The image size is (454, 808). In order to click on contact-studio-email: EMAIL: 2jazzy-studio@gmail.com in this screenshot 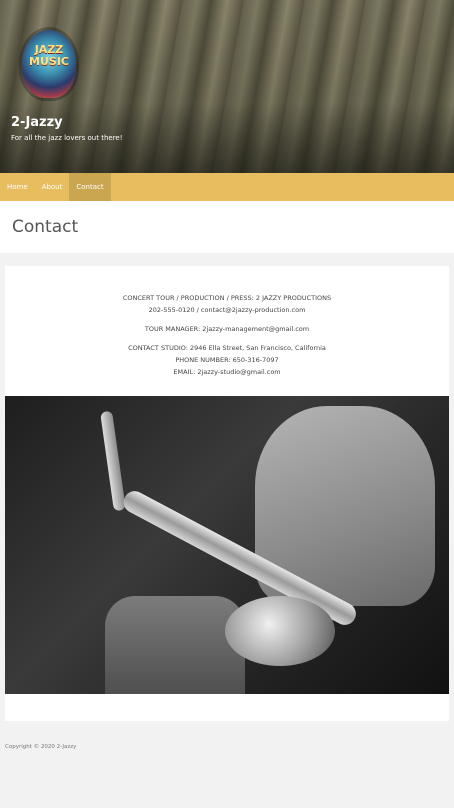, I will do `click(227, 372)`.